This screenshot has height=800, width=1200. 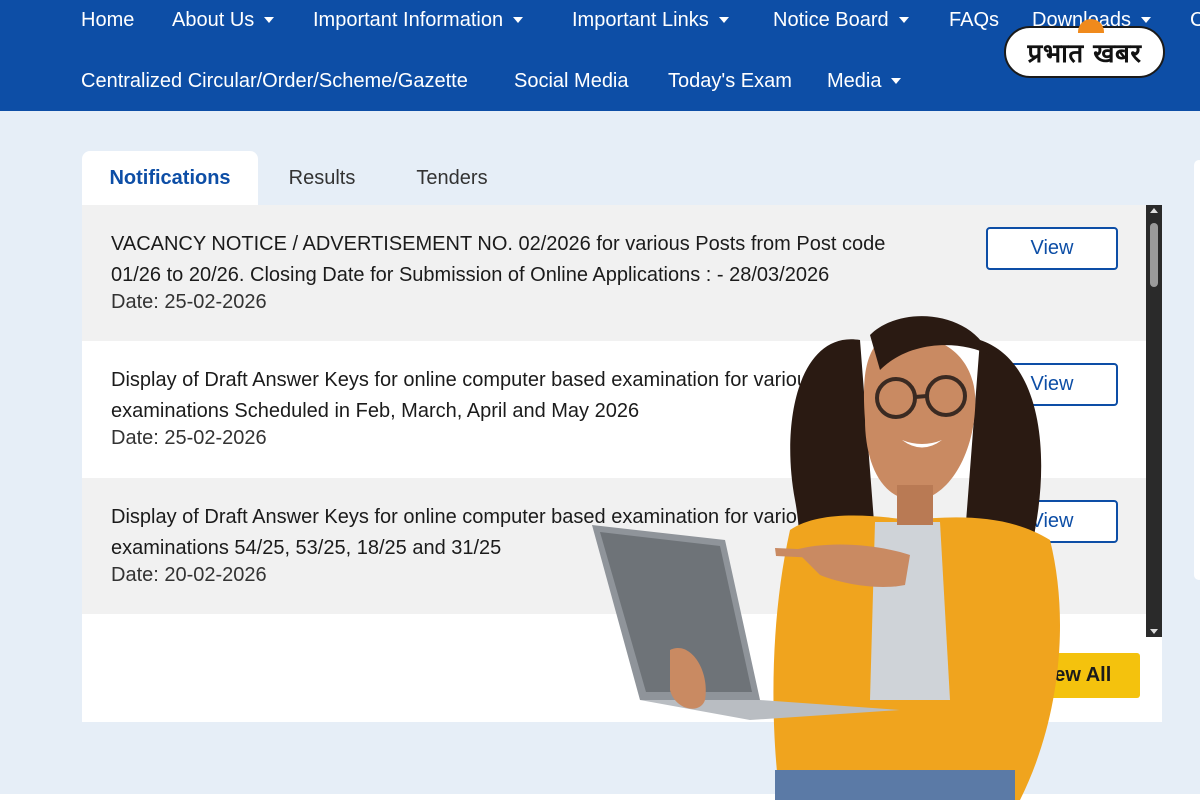 I want to click on tab-tenders: Tenders, so click(x=452, y=178).